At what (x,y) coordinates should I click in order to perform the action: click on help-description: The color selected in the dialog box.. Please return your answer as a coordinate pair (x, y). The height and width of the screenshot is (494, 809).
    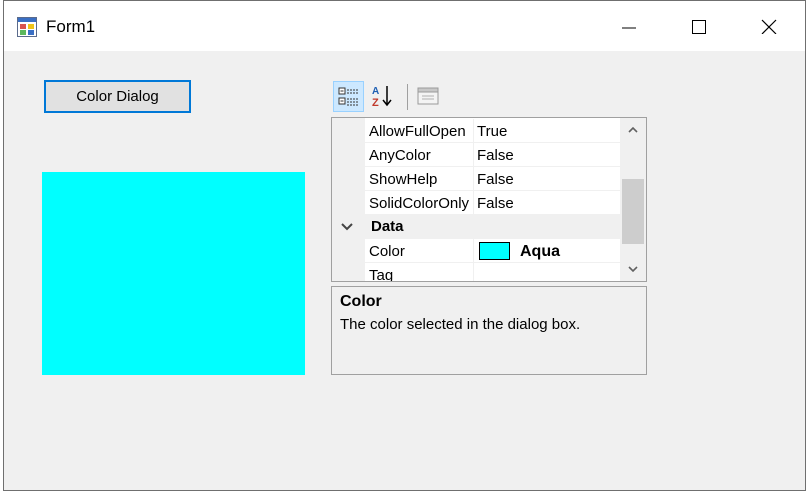
    Looking at the image, I should click on (460, 324).